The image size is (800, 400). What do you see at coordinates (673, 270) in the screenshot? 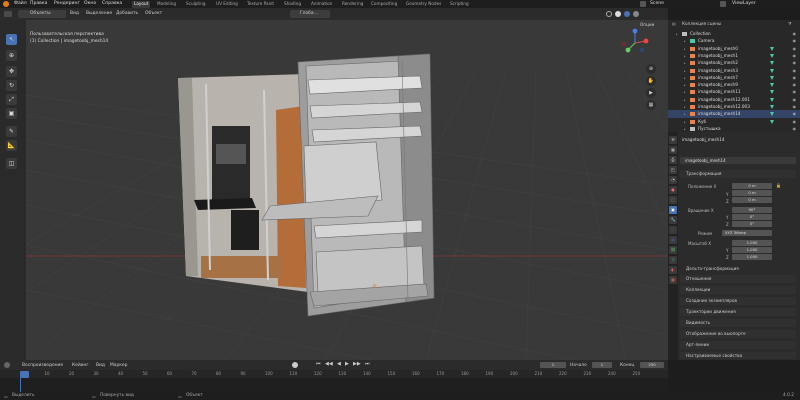
I see `material-tab-icon: ◐` at bounding box center [673, 270].